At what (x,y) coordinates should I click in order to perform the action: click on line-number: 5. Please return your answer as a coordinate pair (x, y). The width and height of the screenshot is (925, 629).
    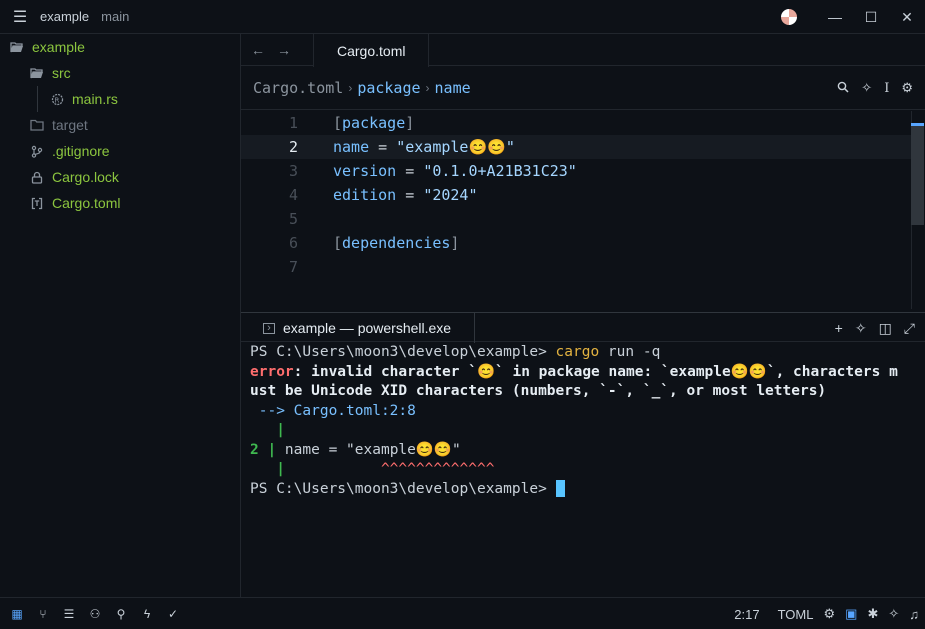
    Looking at the image, I should click on (293, 219).